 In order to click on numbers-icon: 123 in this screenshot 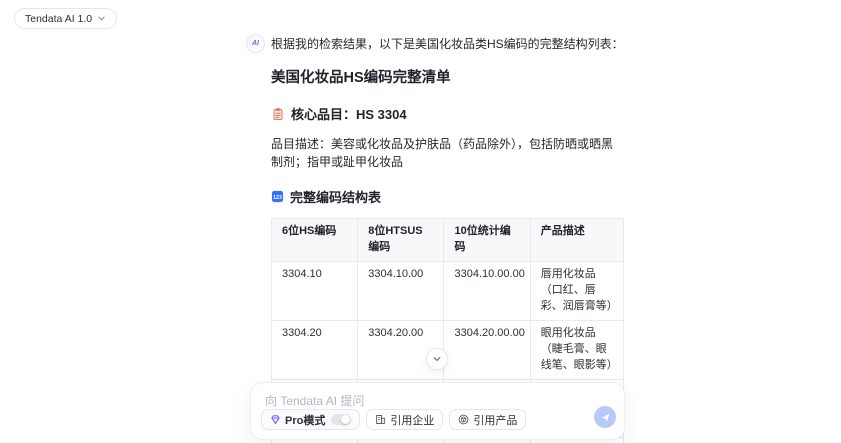, I will do `click(277, 196)`.